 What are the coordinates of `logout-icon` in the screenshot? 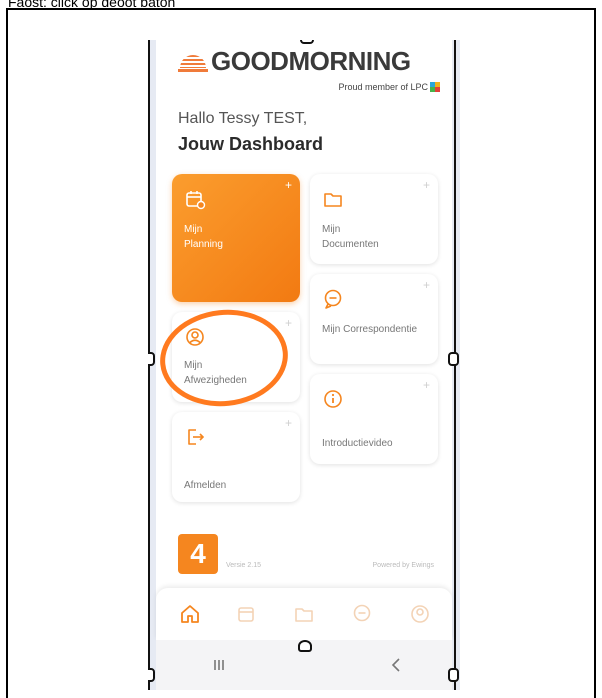 It's located at (196, 437).